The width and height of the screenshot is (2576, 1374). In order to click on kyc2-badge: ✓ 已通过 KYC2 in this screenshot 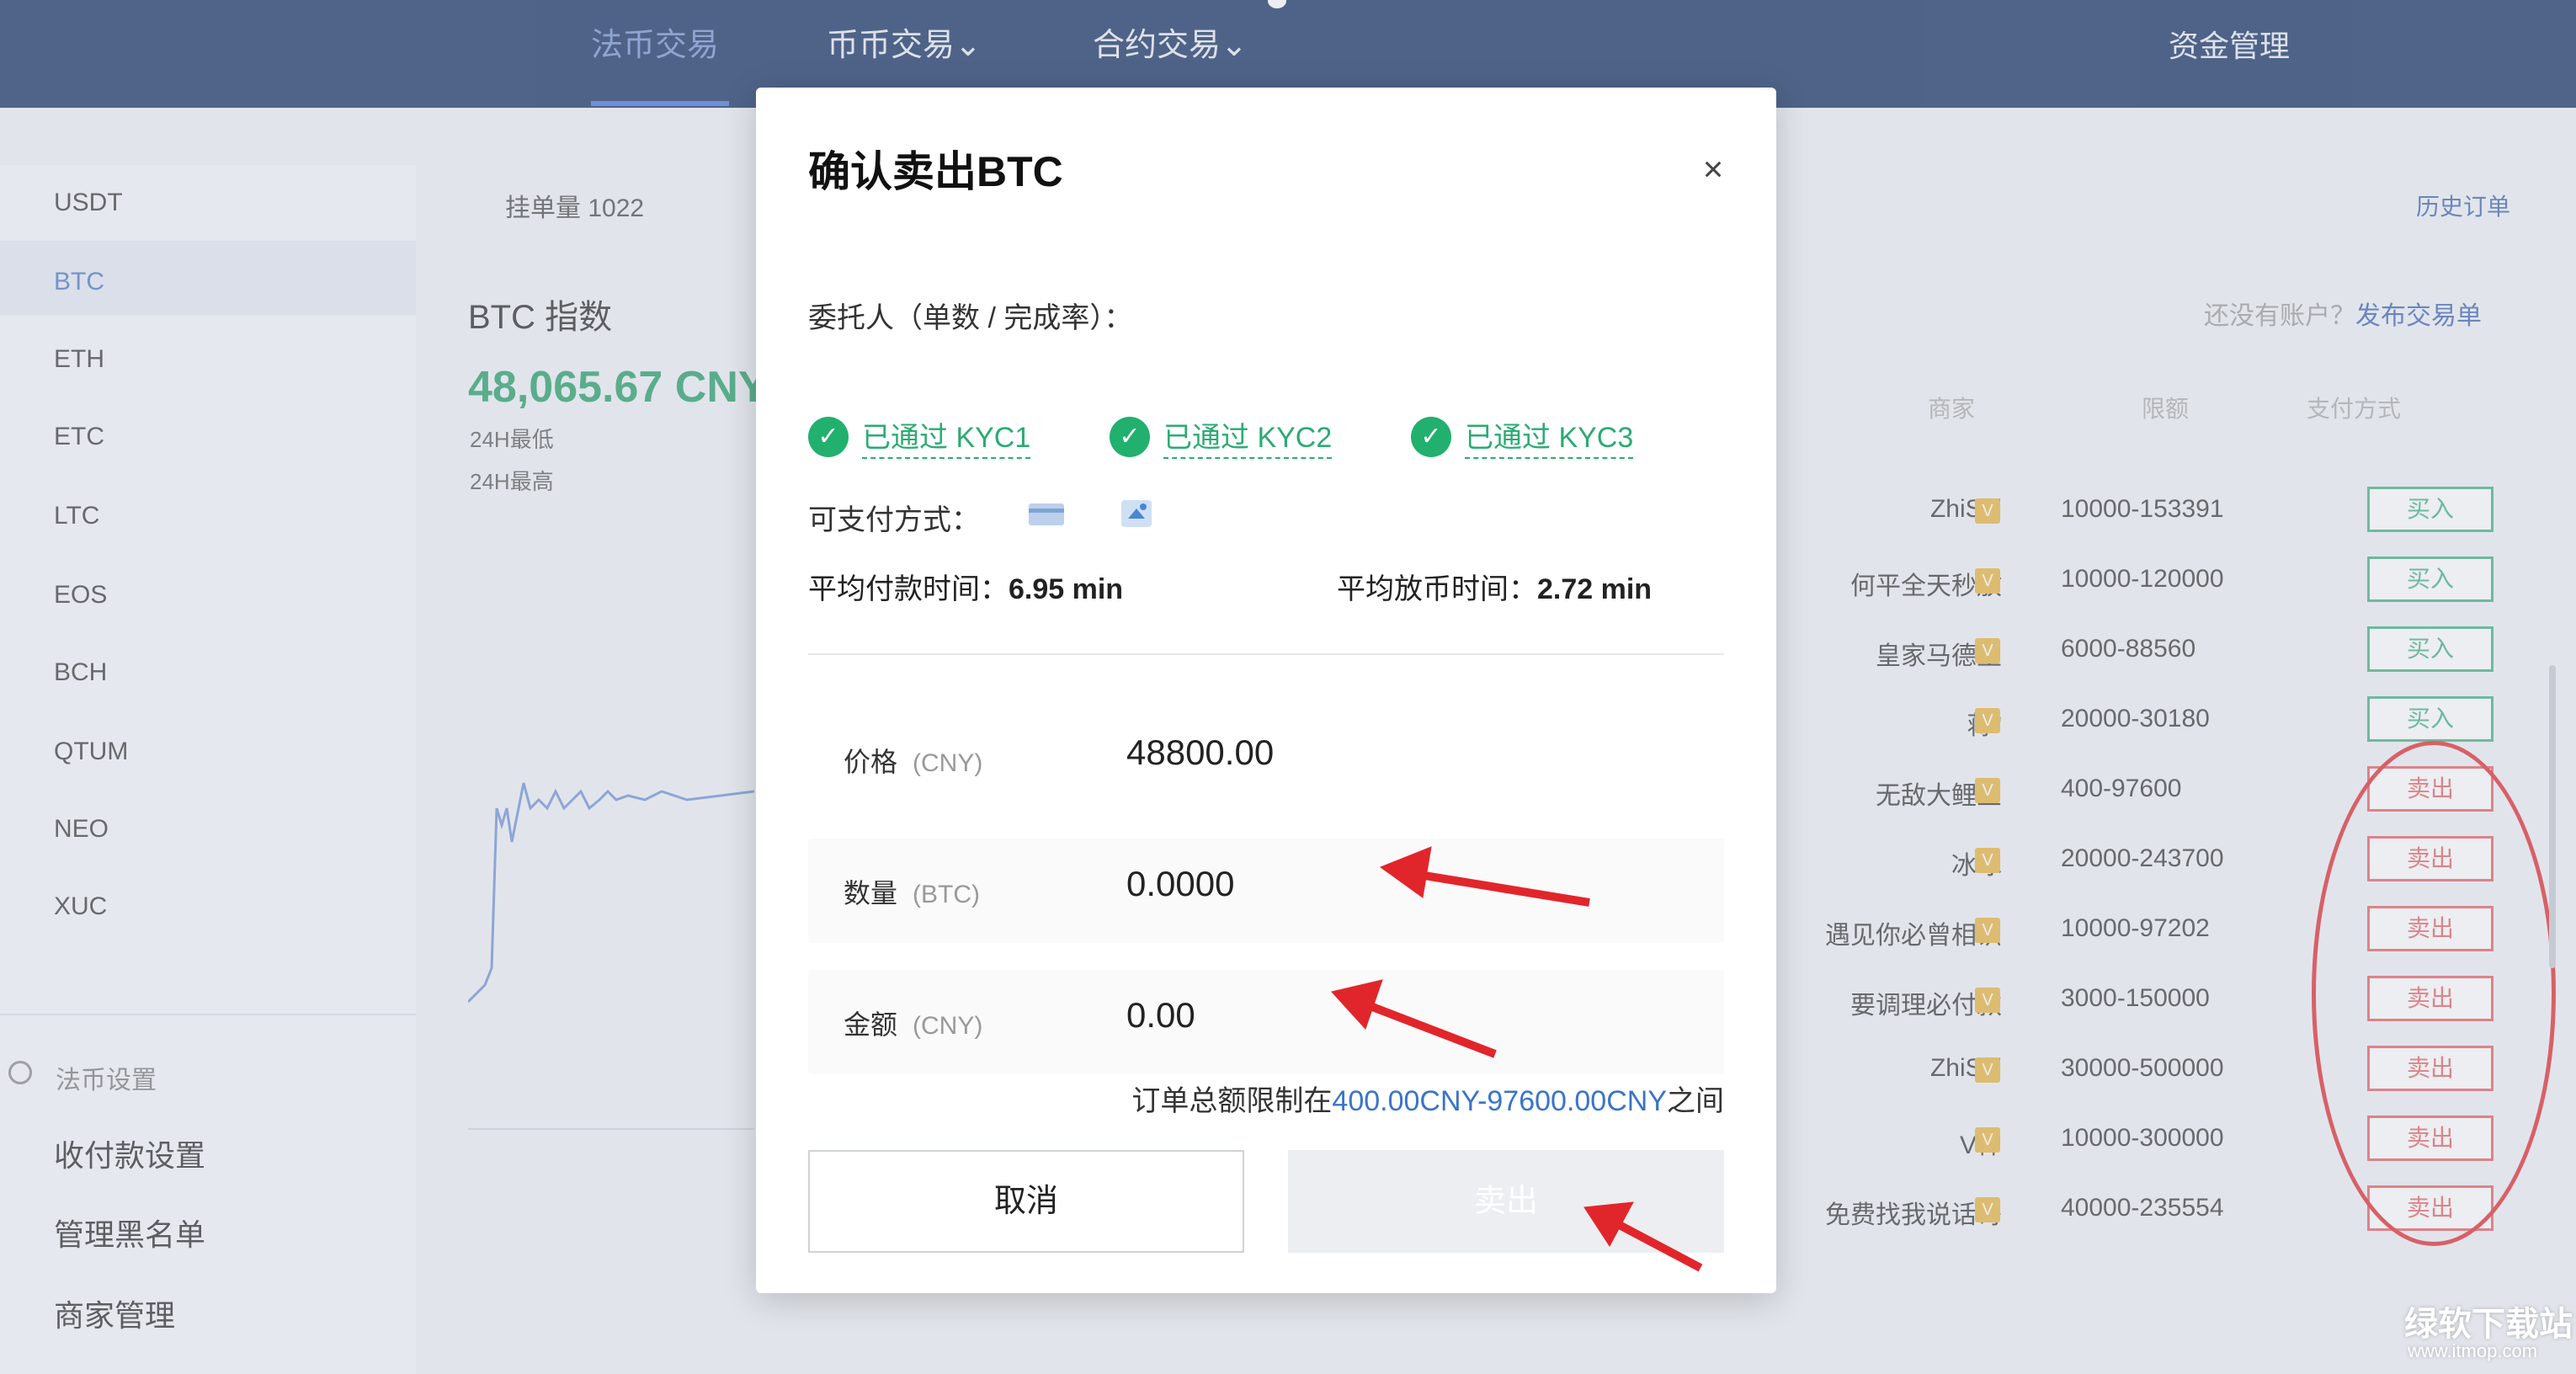, I will do `click(1221, 437)`.